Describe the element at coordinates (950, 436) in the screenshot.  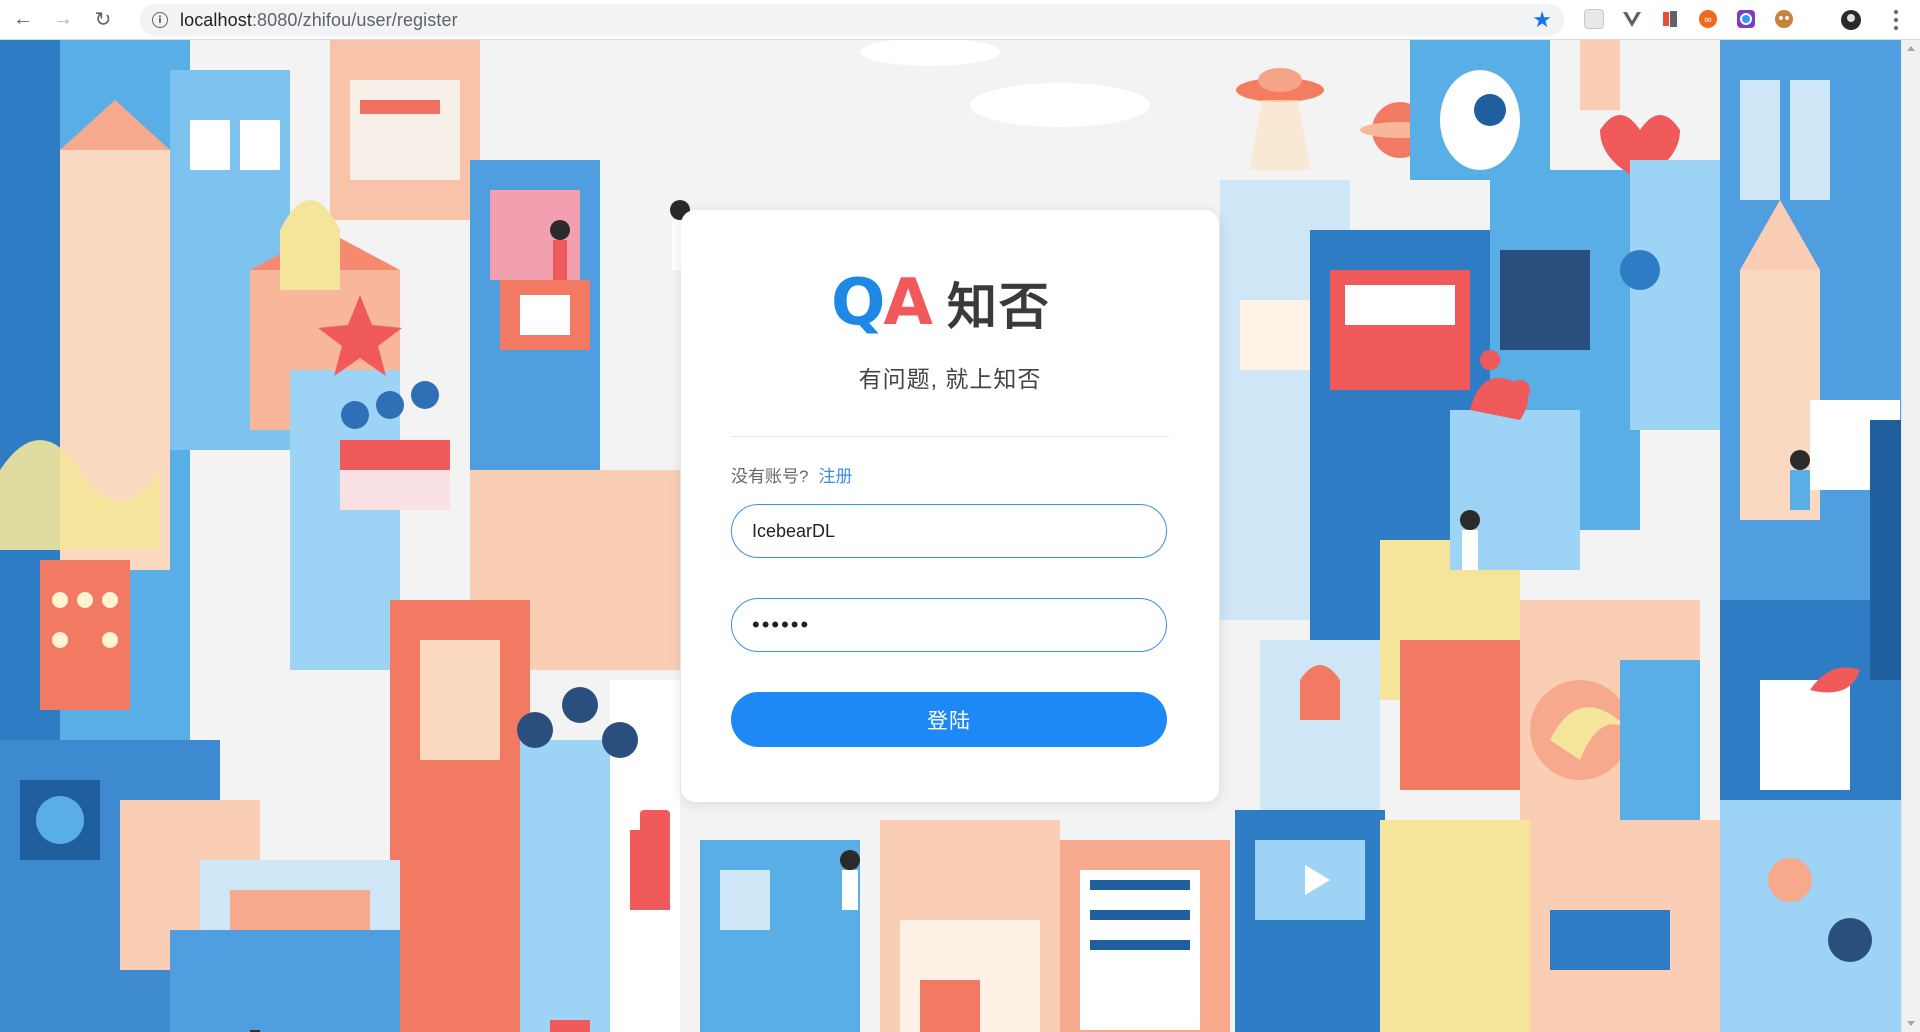
I see `divider` at that location.